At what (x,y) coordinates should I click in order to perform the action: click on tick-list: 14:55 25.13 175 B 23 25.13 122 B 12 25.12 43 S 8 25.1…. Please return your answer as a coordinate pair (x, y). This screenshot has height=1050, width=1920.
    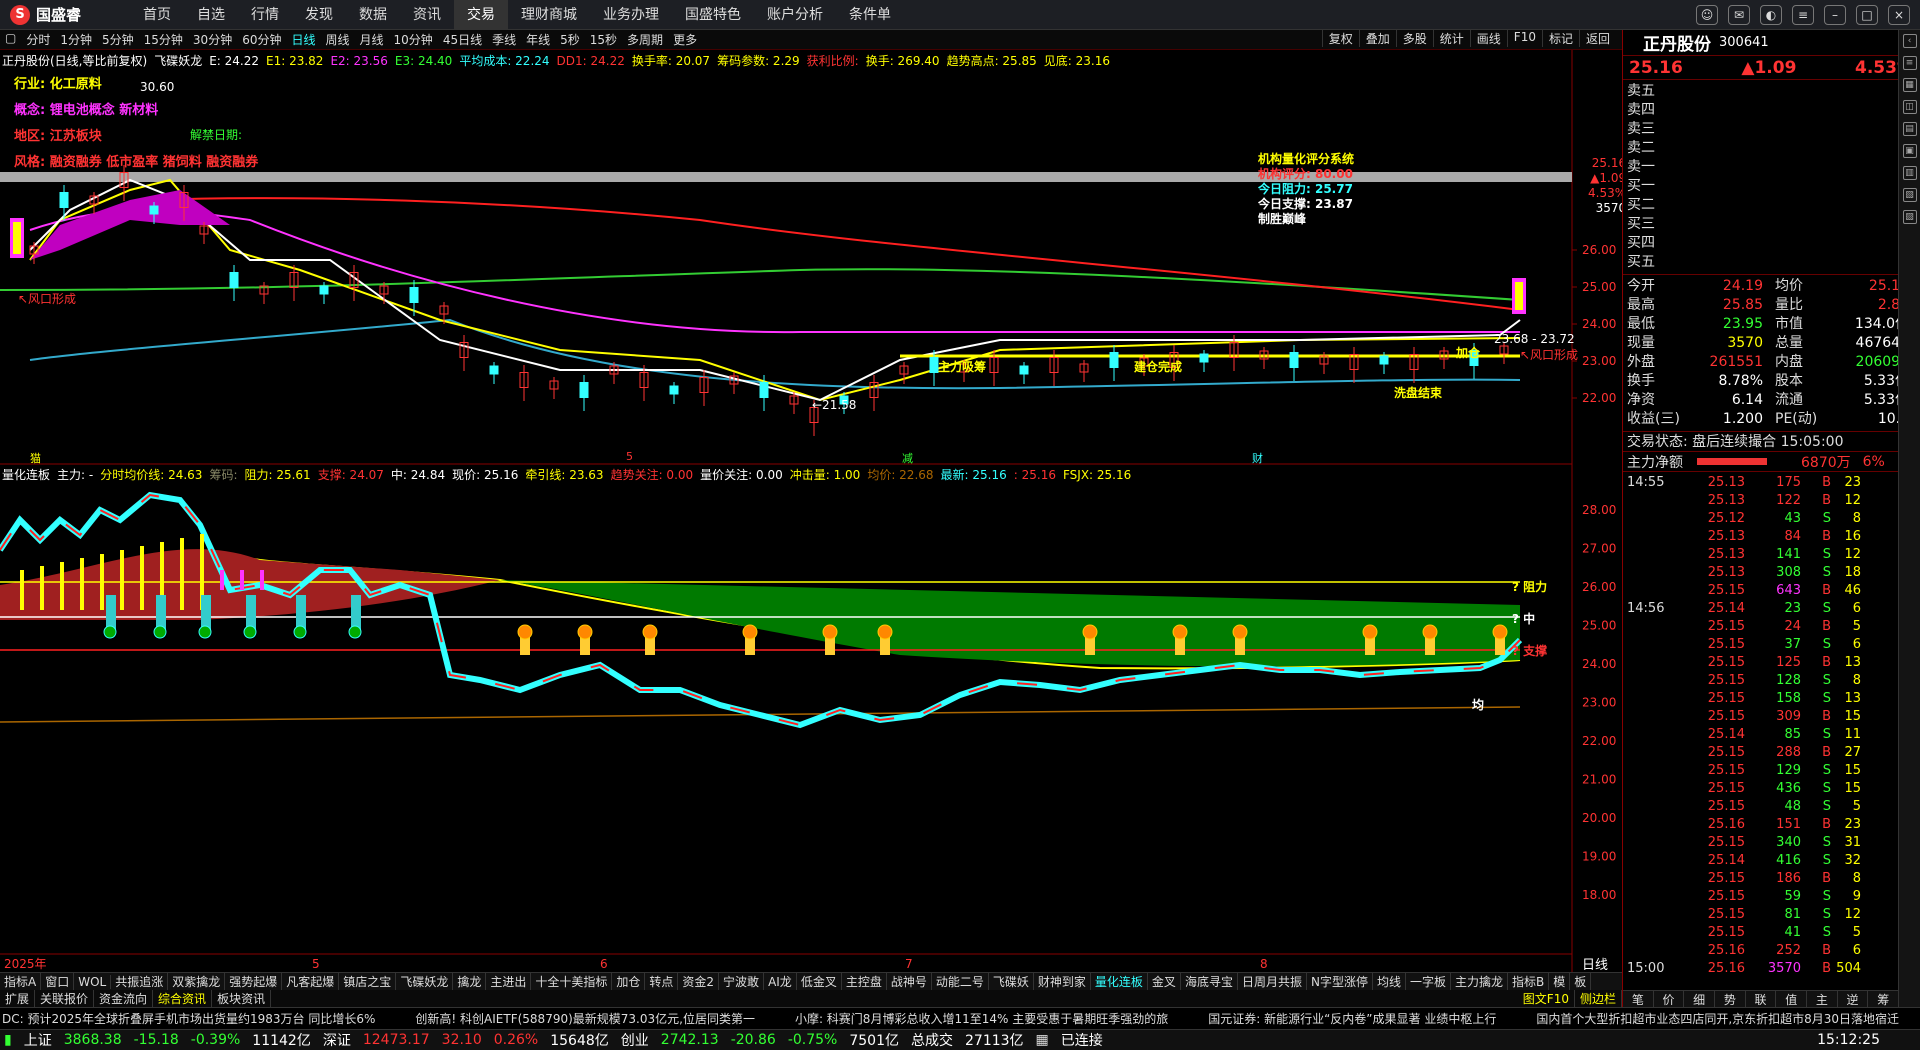
    Looking at the image, I should click on (1771, 725).